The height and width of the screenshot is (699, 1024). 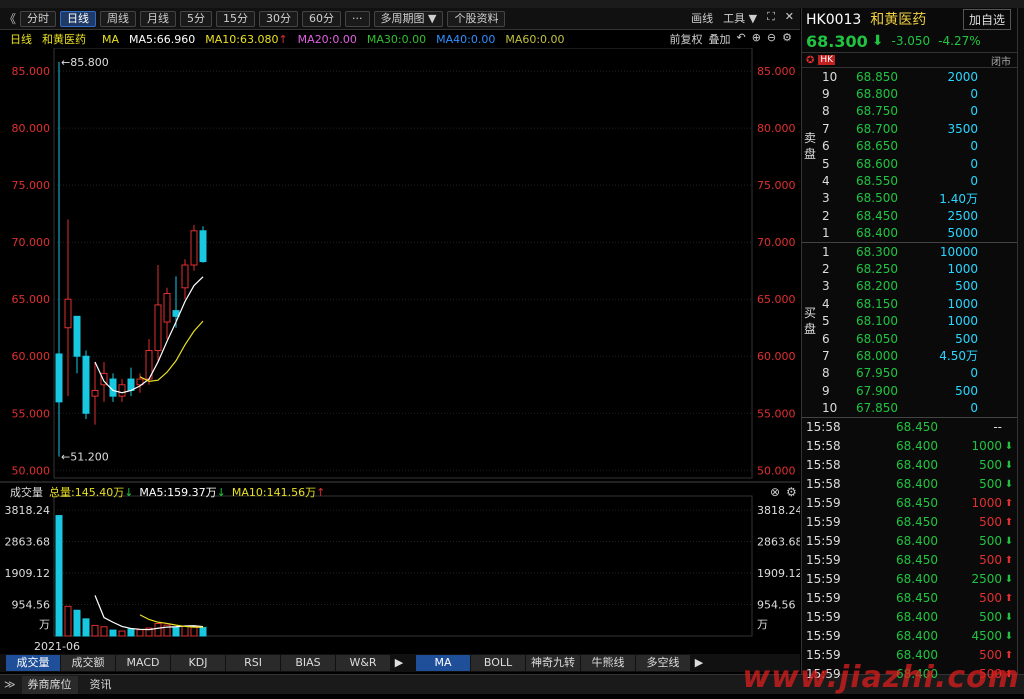 What do you see at coordinates (909, 233) in the screenshot?
I see `ask-row: 1 68.400 5000` at bounding box center [909, 233].